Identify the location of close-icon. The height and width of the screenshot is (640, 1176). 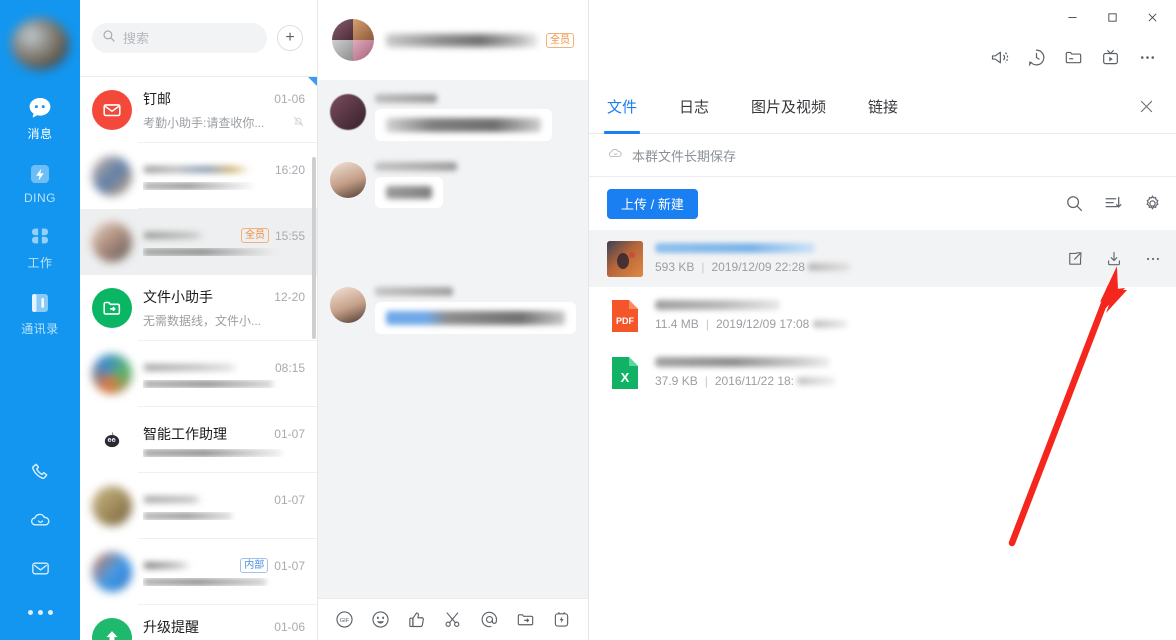
(1146, 107).